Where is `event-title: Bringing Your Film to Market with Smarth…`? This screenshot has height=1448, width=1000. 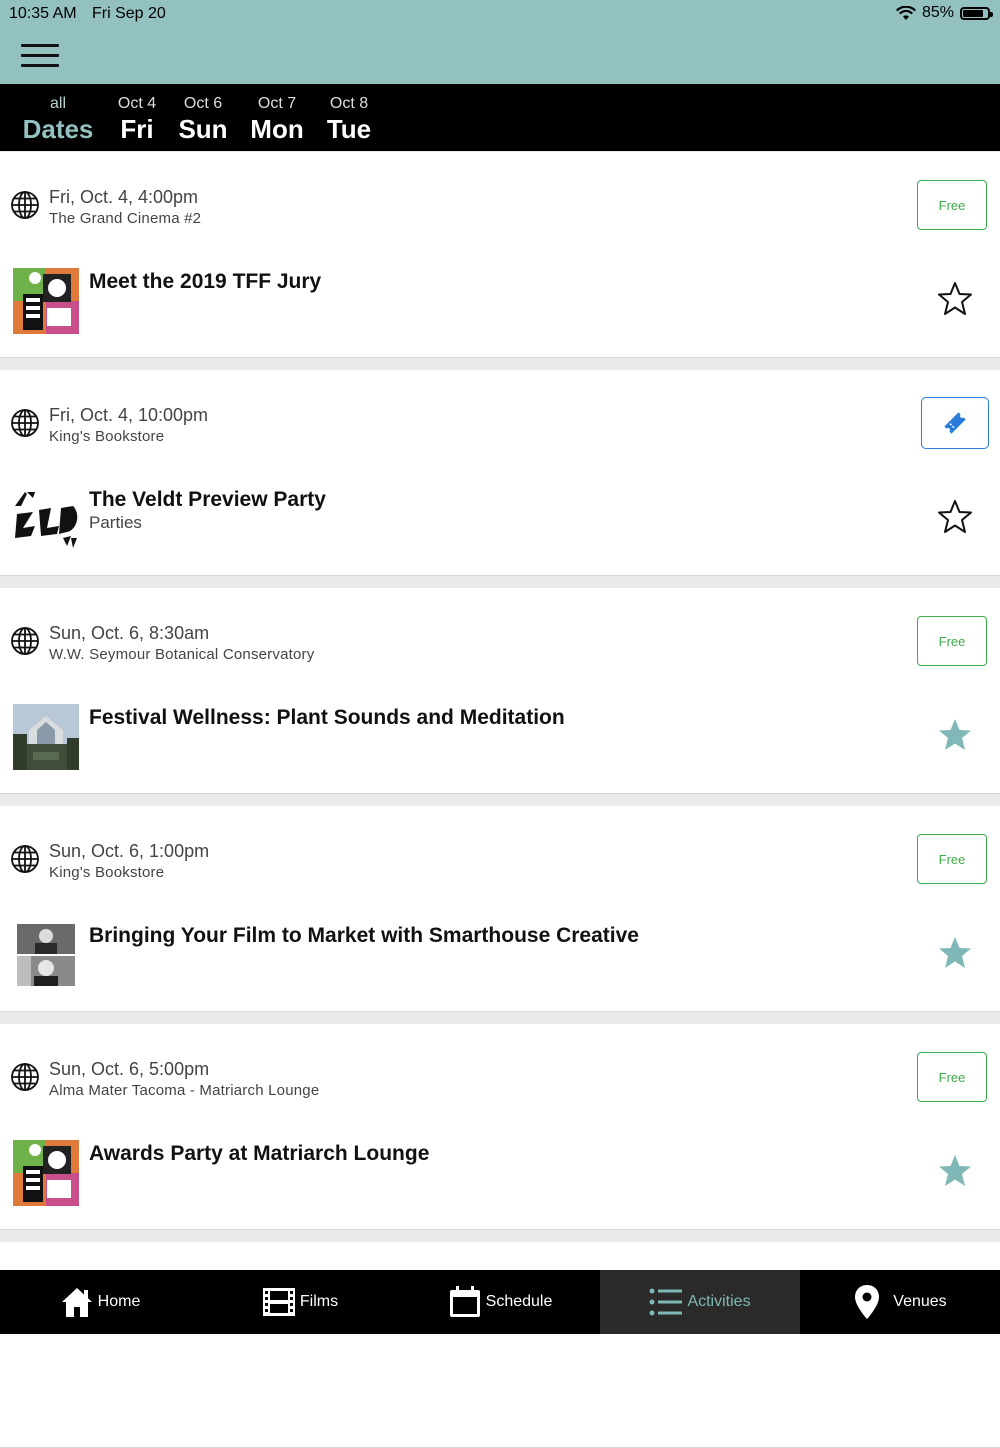
event-title: Bringing Your Film to Market with Smarth… is located at coordinates (364, 935).